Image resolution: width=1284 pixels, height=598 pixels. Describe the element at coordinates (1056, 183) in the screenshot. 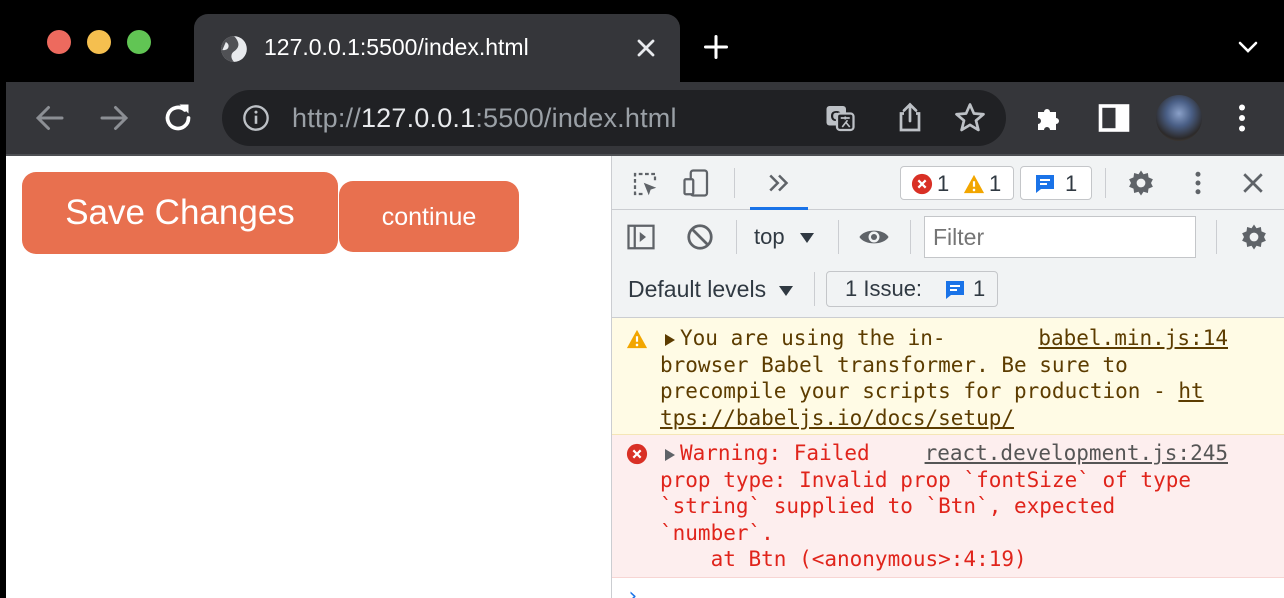

I see `issues-counter: 1` at that location.